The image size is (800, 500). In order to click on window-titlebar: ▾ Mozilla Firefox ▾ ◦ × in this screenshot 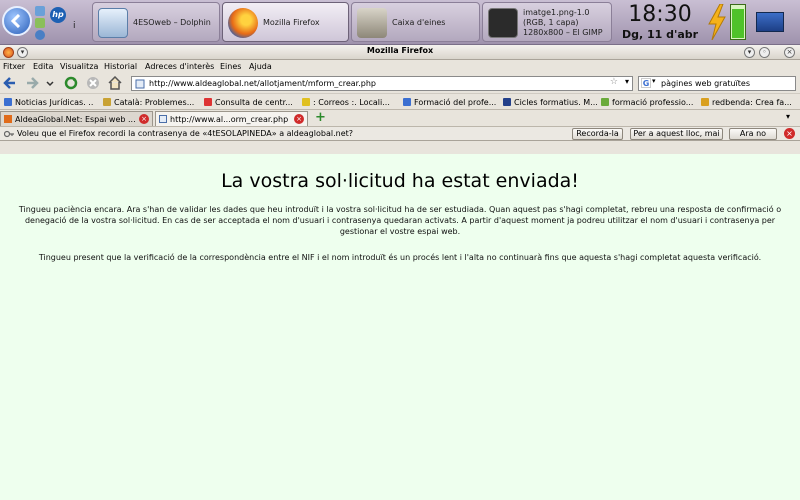, I will do `click(400, 52)`.